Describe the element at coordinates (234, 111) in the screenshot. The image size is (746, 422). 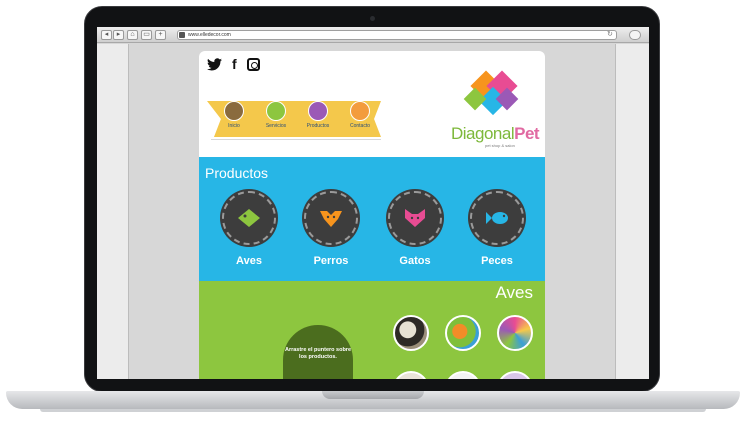
I see `home-icon` at that location.